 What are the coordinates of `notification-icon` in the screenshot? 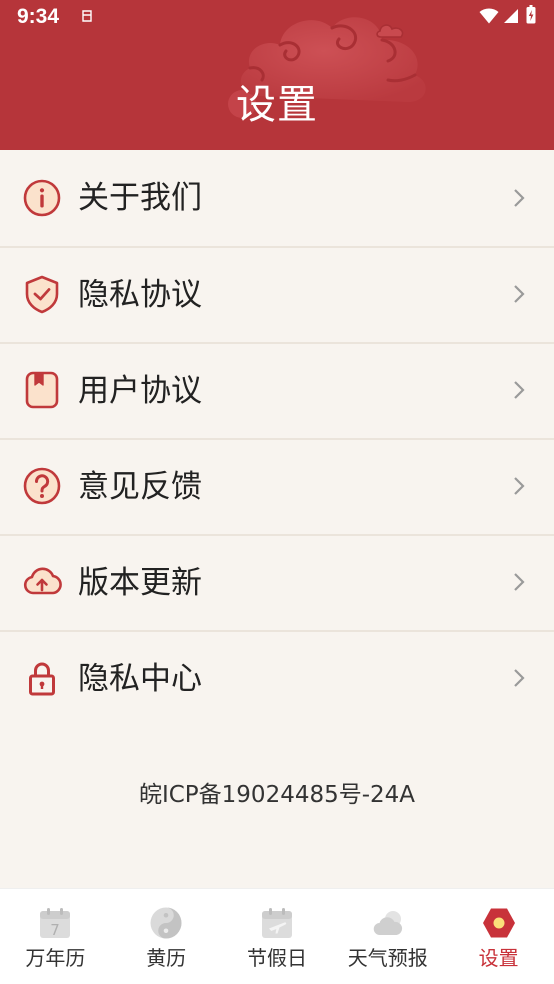 It's located at (87, 16).